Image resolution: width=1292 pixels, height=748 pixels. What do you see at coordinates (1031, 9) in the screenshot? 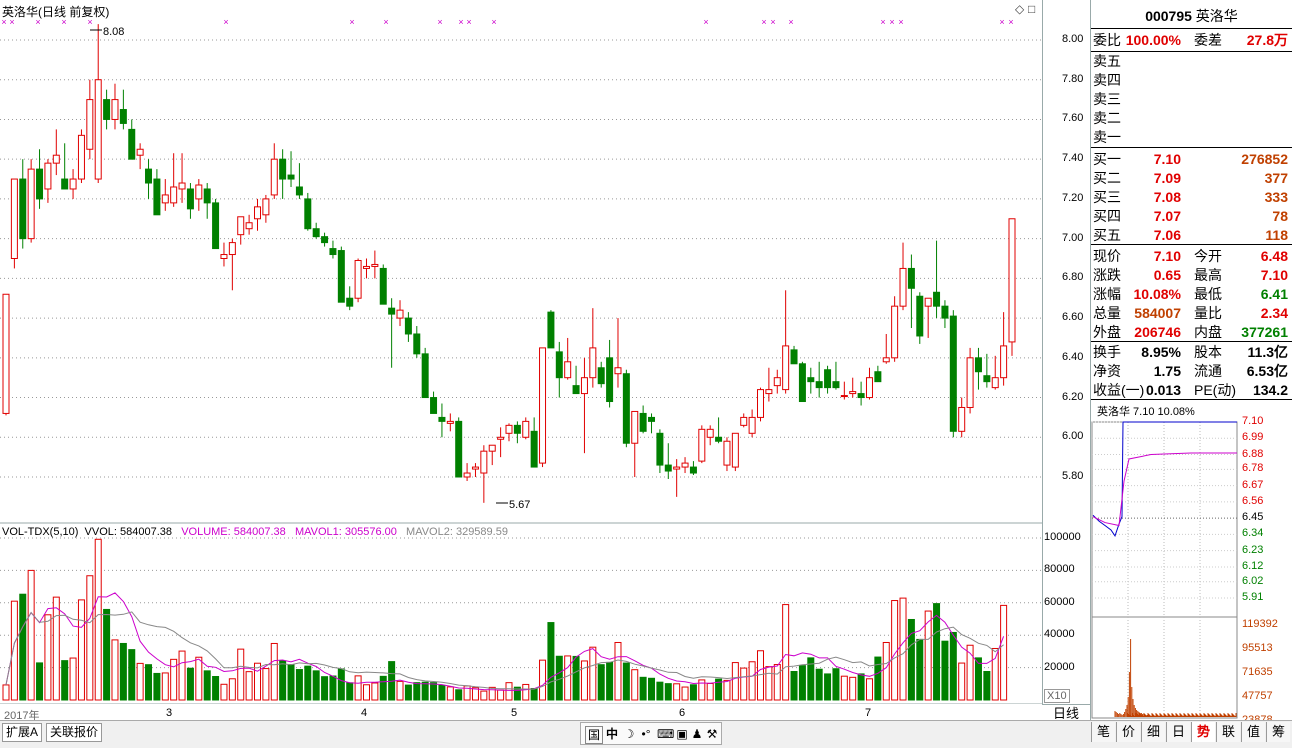
I see `maximize-window-icon: □` at bounding box center [1031, 9].